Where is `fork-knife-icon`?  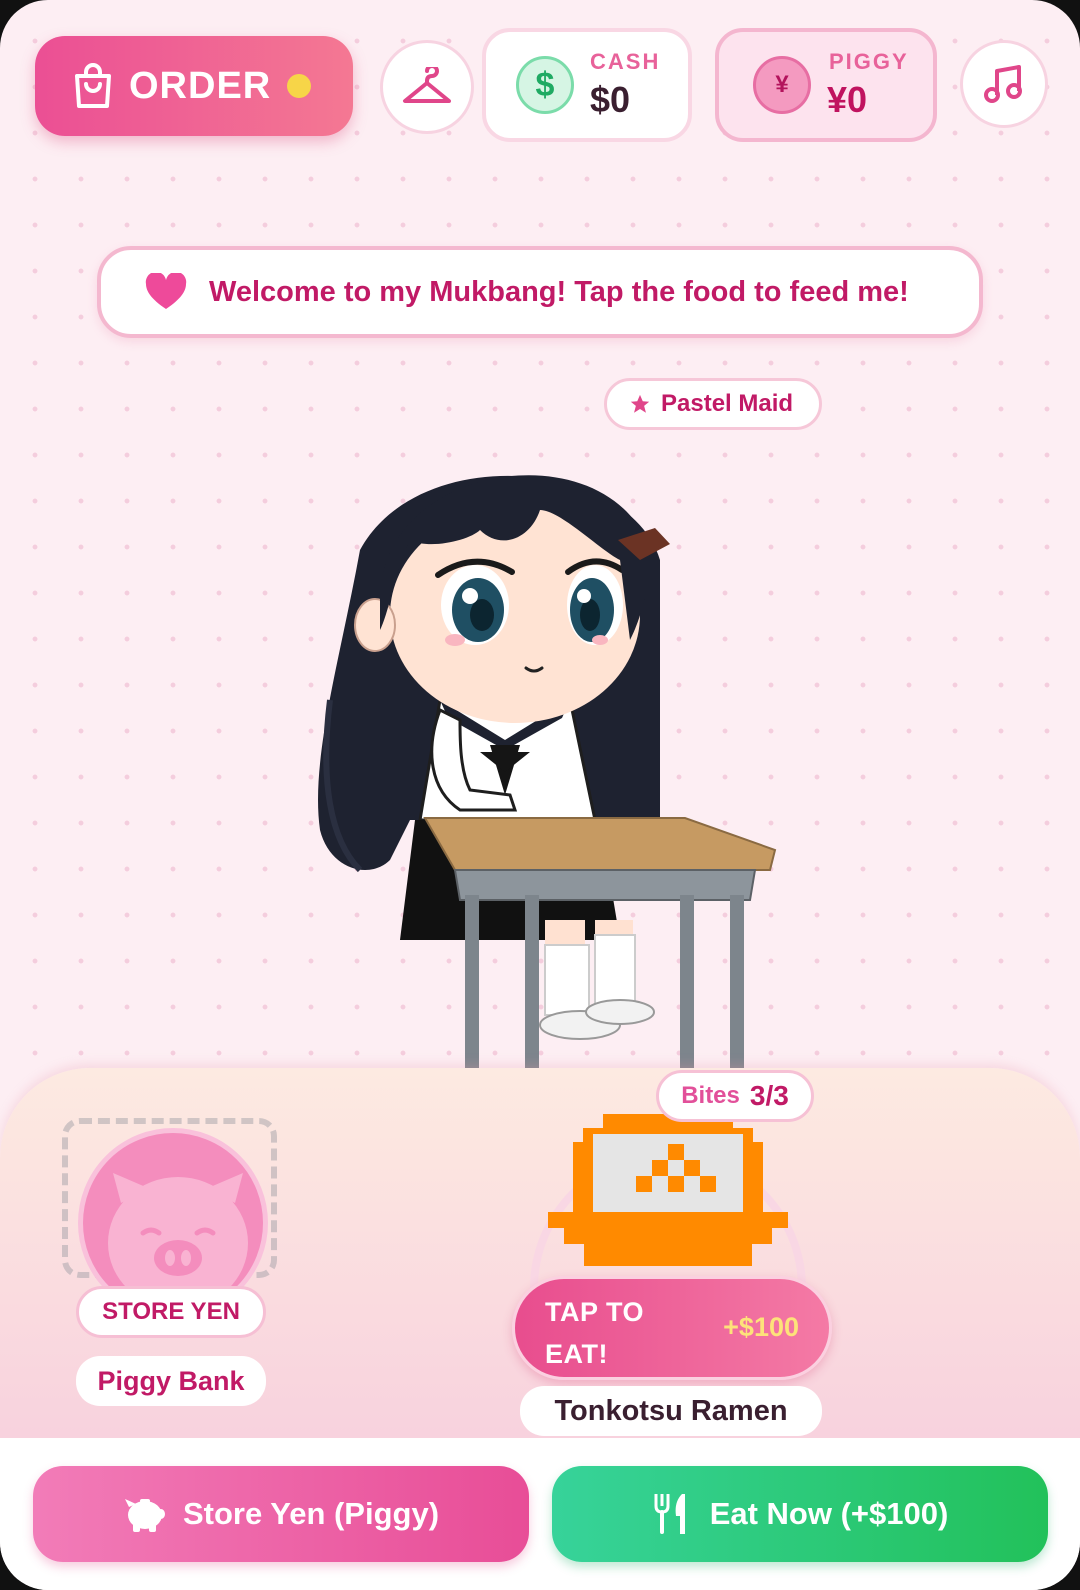
fork-knife-icon is located at coordinates (669, 1514).